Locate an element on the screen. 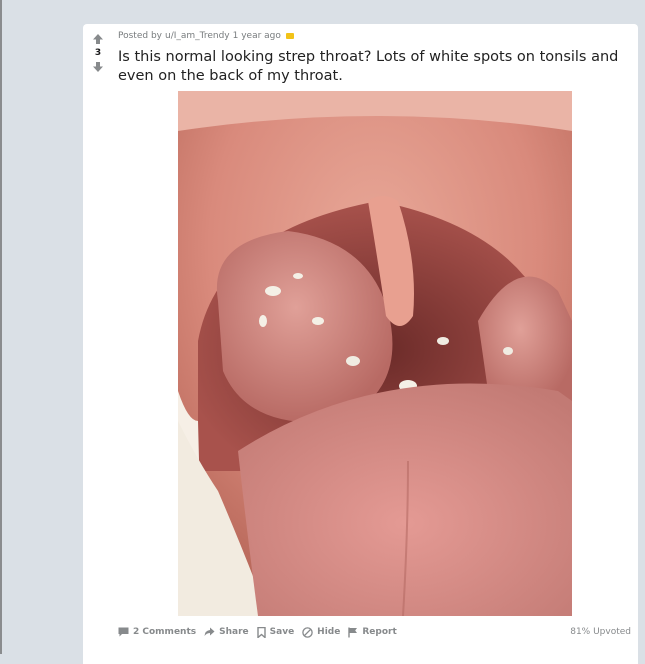  save-label: Save is located at coordinates (282, 632).